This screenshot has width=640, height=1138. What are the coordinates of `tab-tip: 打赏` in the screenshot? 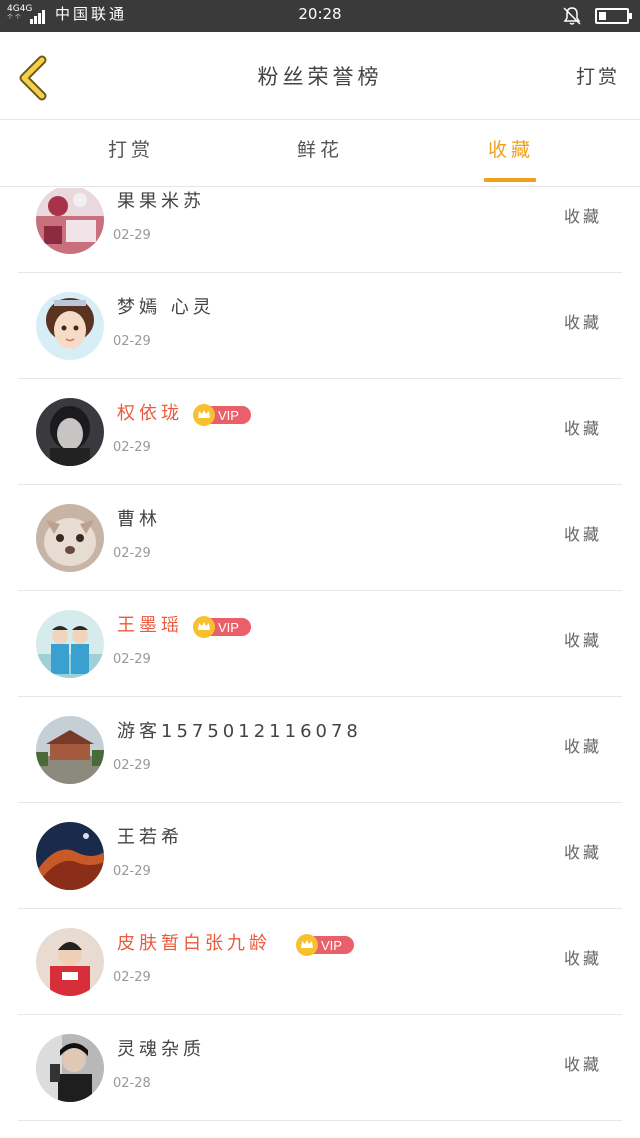 It's located at (131, 150).